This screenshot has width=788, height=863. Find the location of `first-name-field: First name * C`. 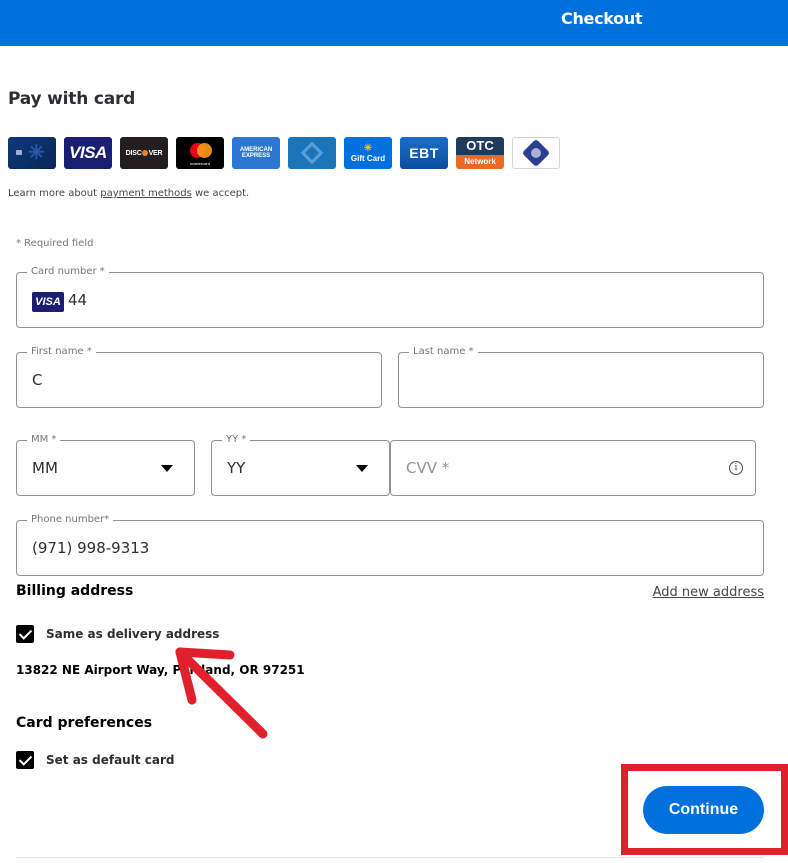

first-name-field: First name * C is located at coordinates (199, 377).